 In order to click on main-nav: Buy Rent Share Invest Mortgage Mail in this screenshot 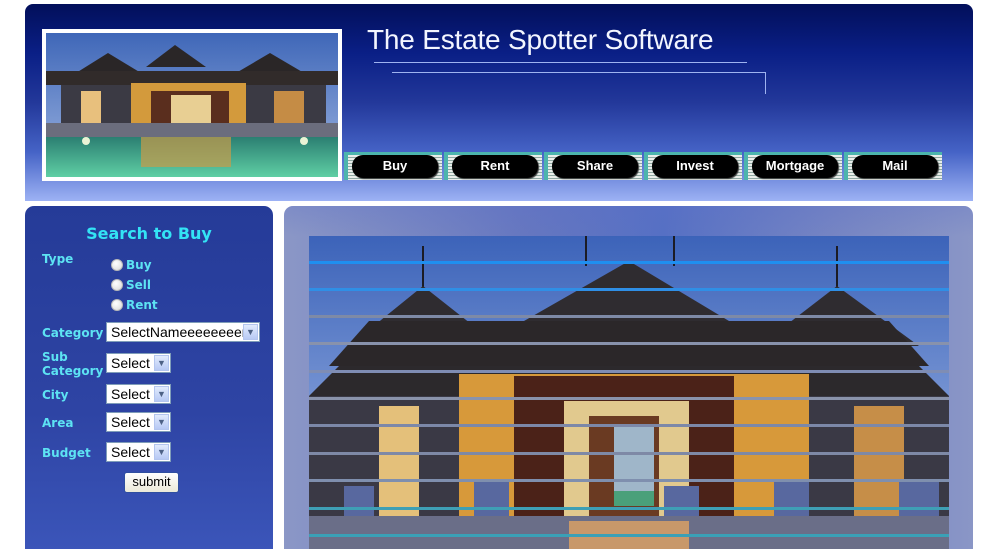, I will do `click(644, 166)`.